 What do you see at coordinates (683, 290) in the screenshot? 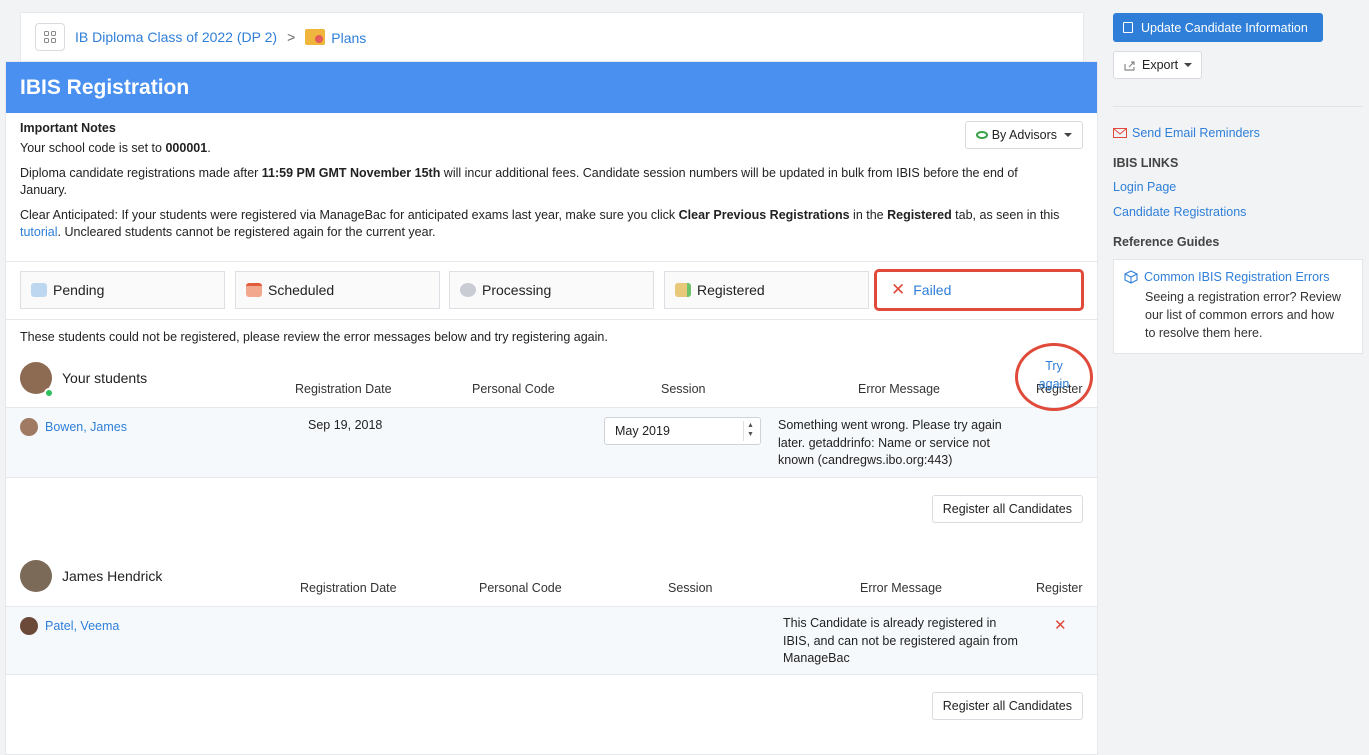
I see `clipboard-check-icon` at bounding box center [683, 290].